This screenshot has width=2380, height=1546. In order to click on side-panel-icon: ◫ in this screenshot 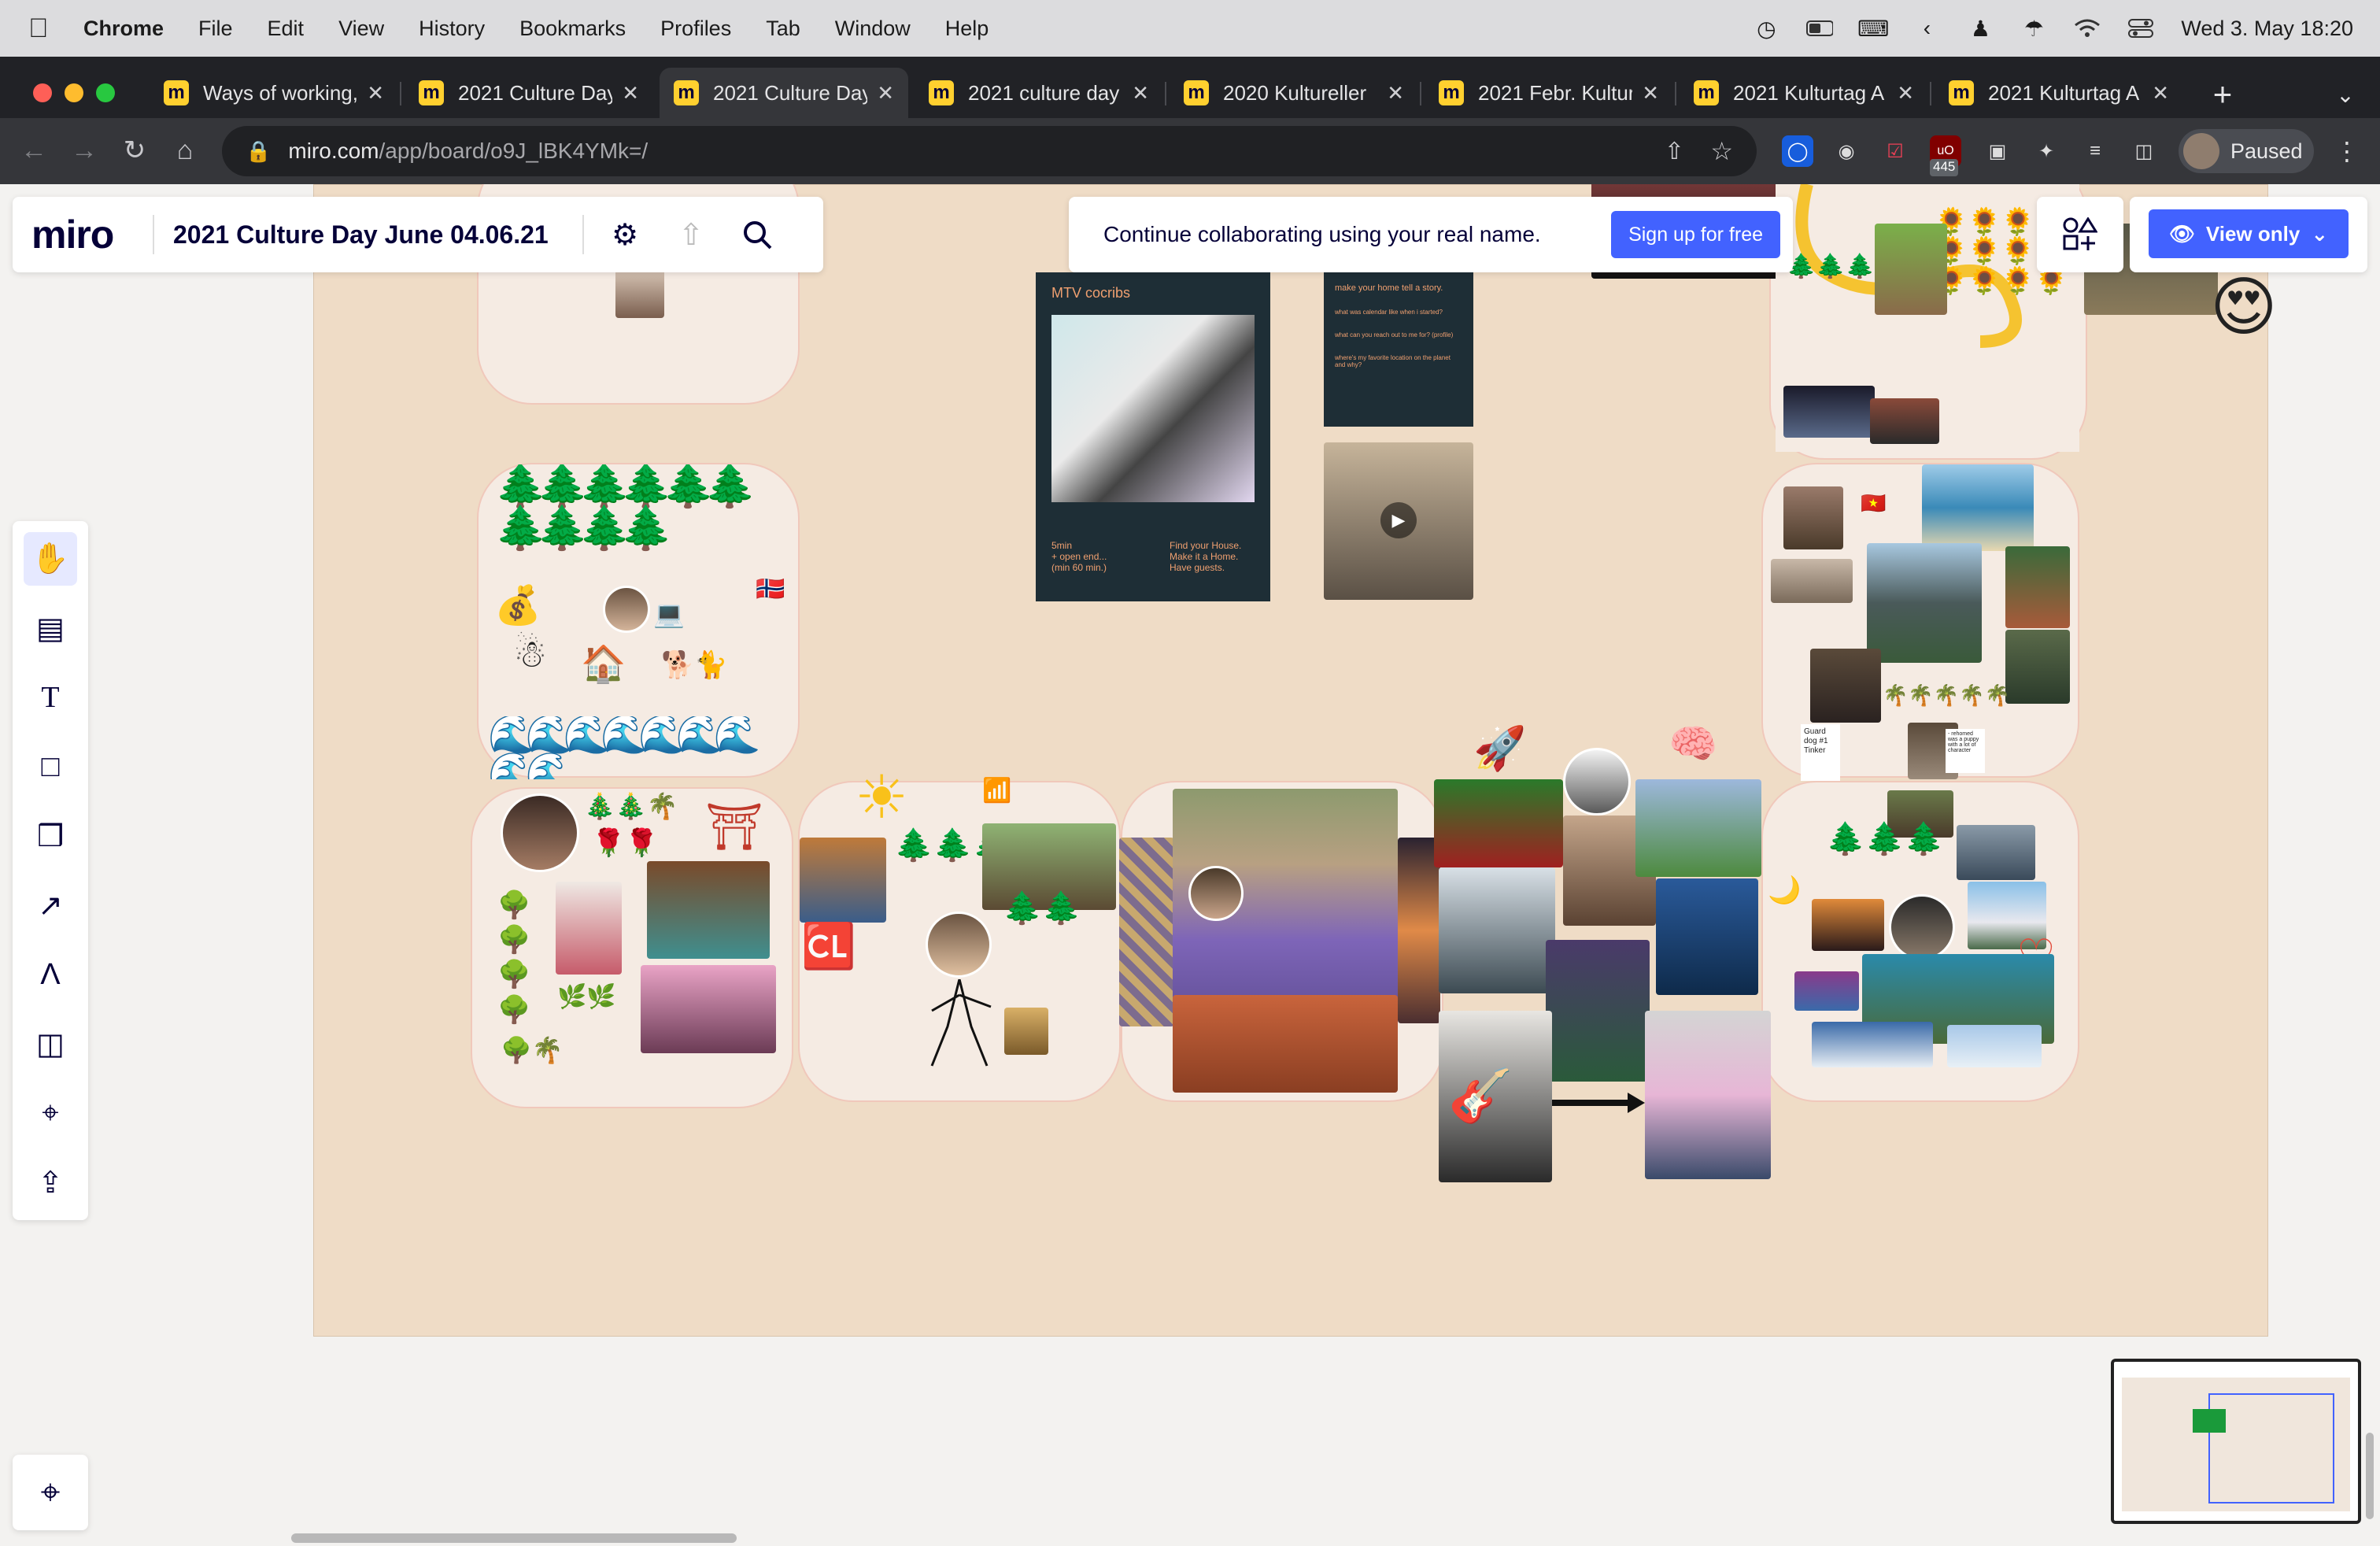, I will do `click(2144, 151)`.